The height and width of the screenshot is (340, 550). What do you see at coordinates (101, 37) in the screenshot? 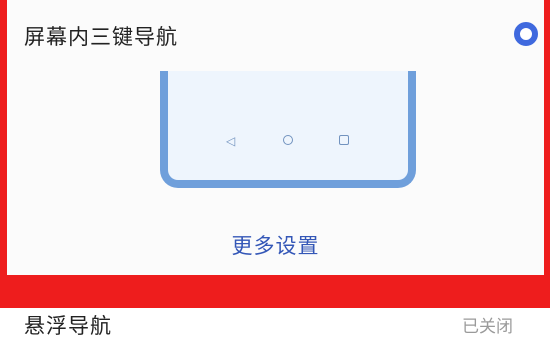
I see `option-title: 屏幕内三键导航` at bounding box center [101, 37].